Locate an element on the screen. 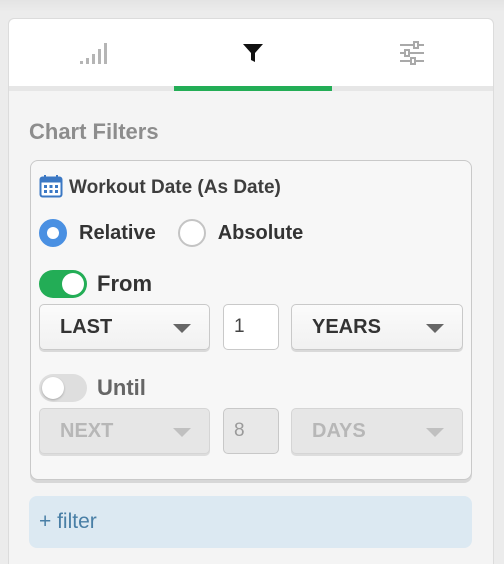  tab-settings is located at coordinates (412, 55).